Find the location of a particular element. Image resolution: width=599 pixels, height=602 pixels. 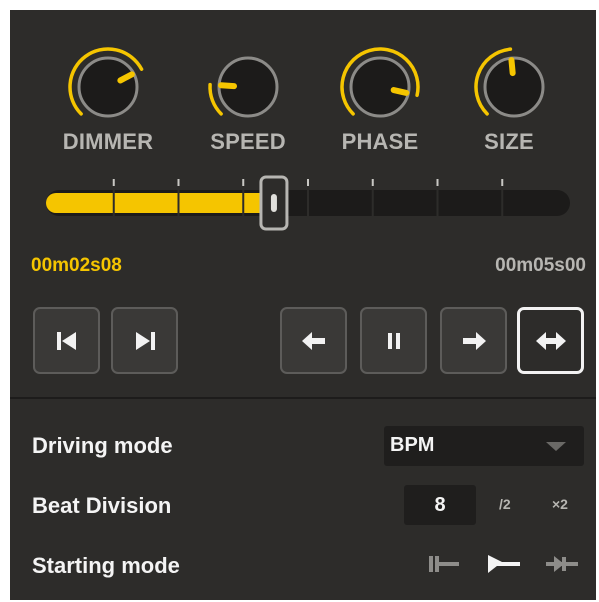

pause-icon is located at coordinates (393, 340).